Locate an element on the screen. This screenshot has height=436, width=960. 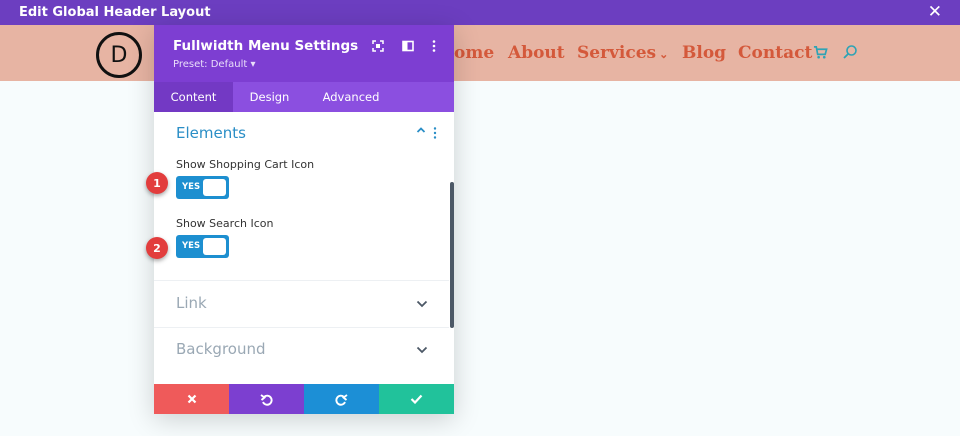
nav-item-home: ome is located at coordinates (474, 53).